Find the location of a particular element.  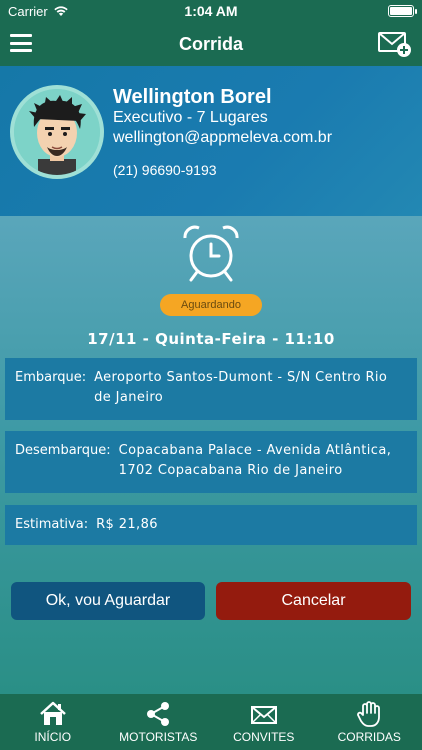

driver-phone: (21) 96690-9193 is located at coordinates (165, 170).